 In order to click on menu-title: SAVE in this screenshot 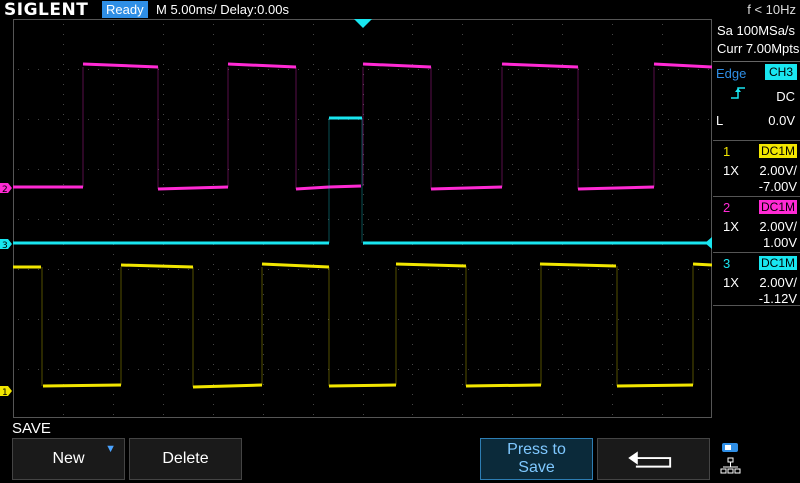, I will do `click(31, 428)`.